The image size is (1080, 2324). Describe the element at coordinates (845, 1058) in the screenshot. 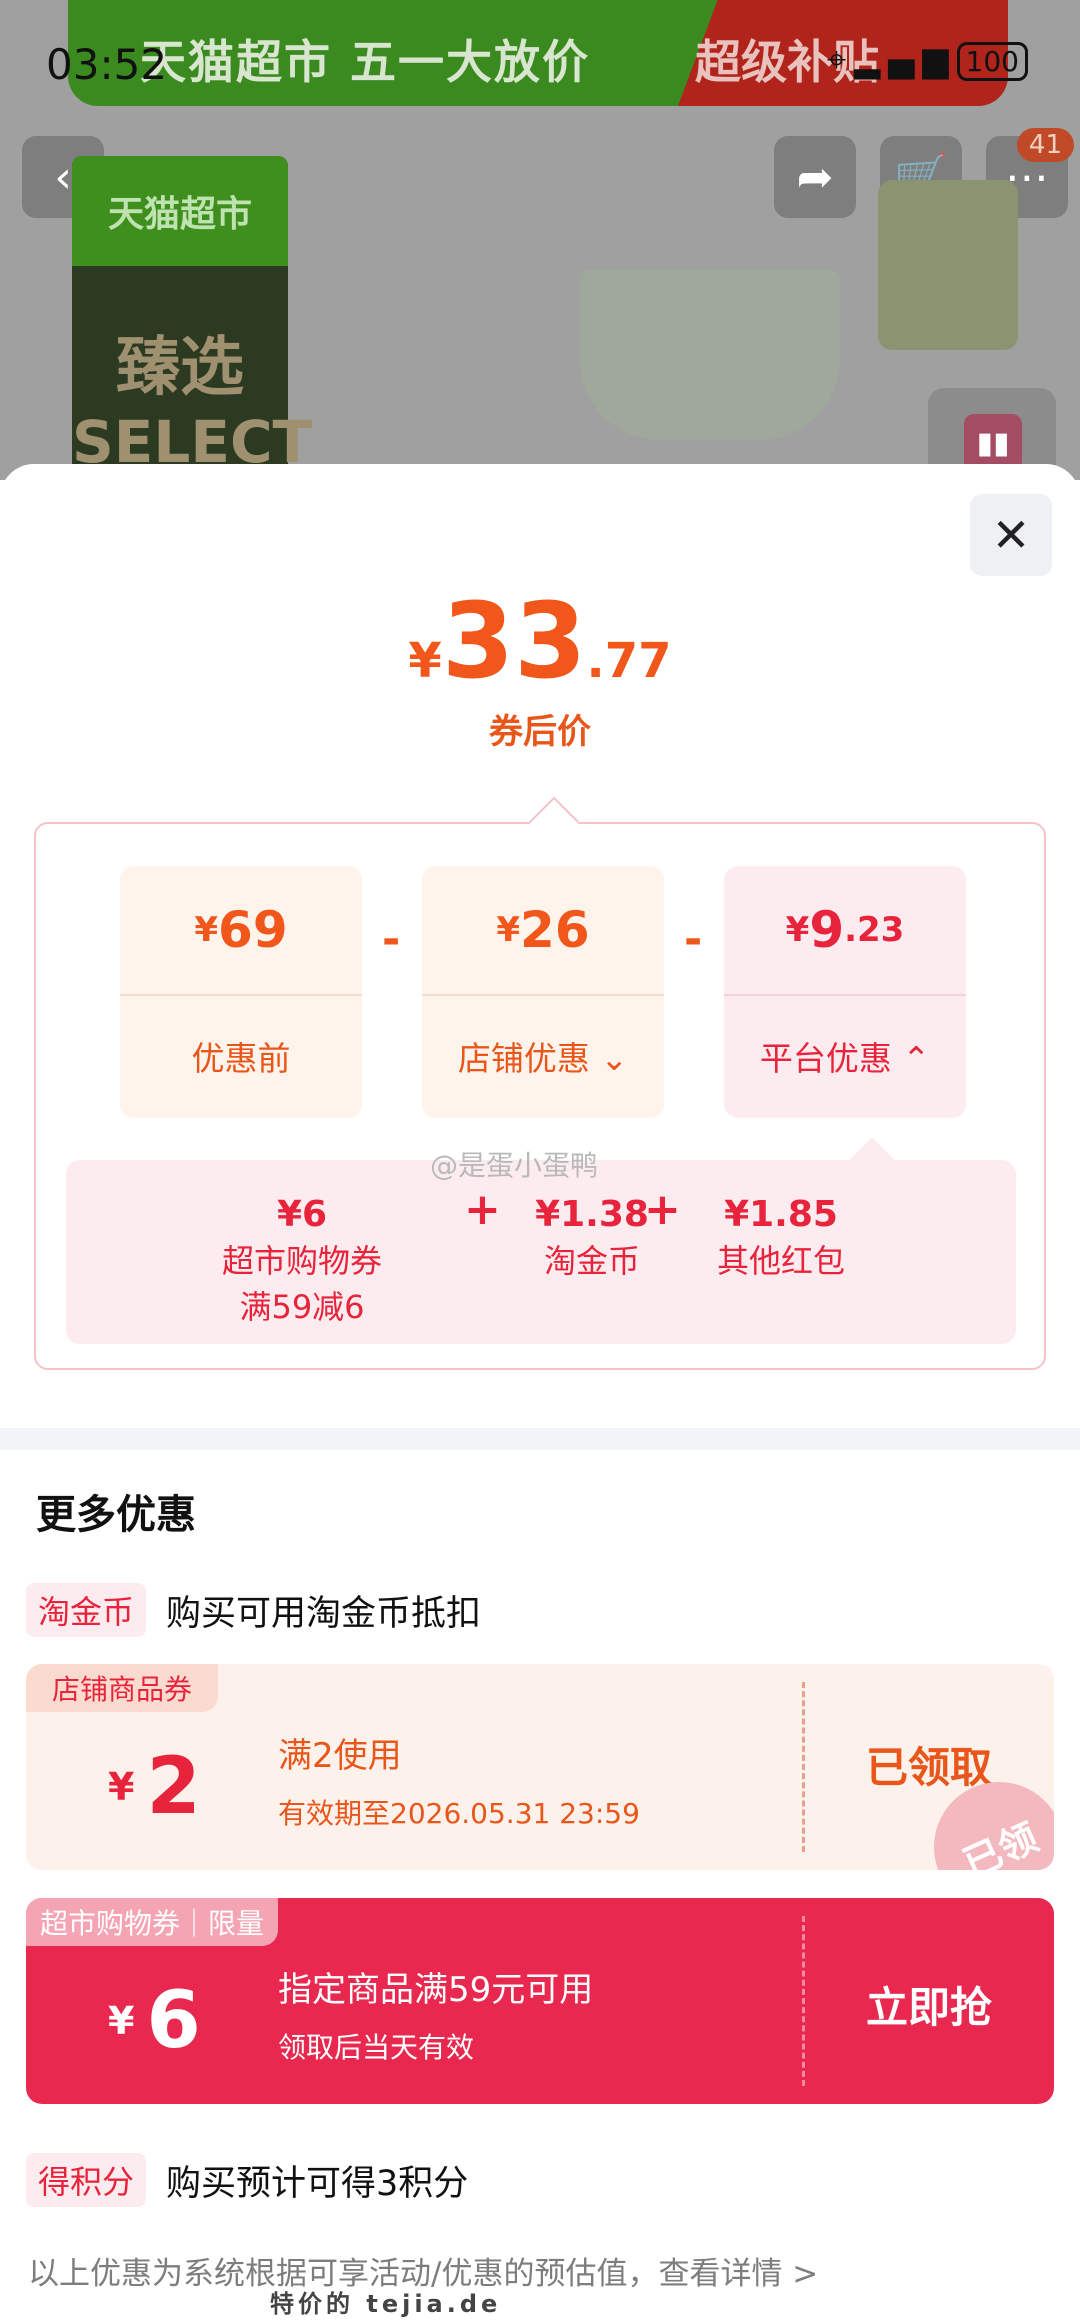

I see `card-label: 平台优惠 ⌃` at that location.